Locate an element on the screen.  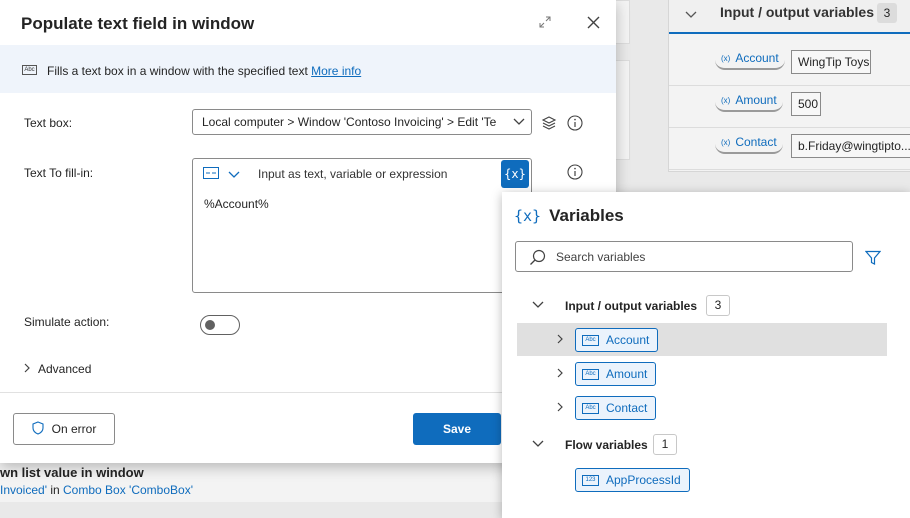
variables-search is located at coordinates (684, 256).